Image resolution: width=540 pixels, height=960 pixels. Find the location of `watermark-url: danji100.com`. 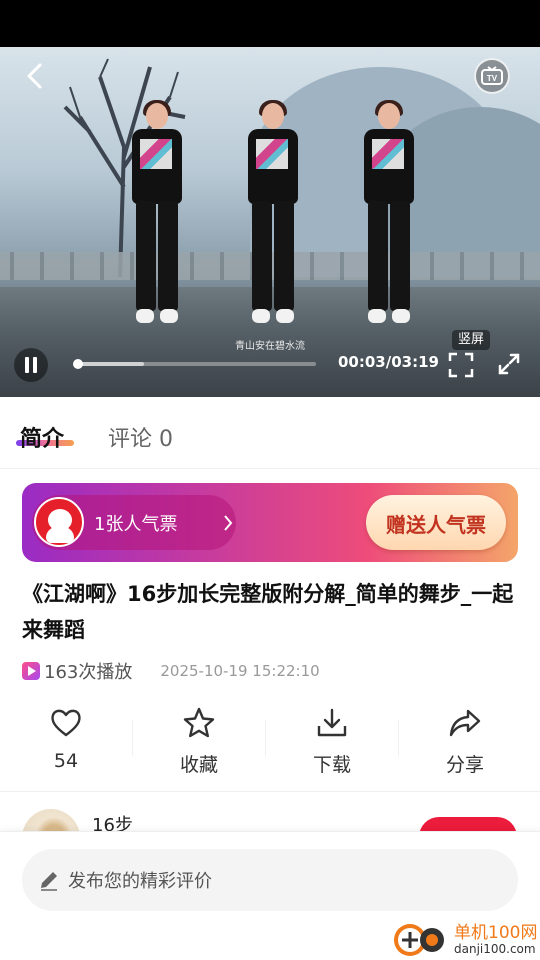

watermark-url: danji100.com is located at coordinates (495, 949).